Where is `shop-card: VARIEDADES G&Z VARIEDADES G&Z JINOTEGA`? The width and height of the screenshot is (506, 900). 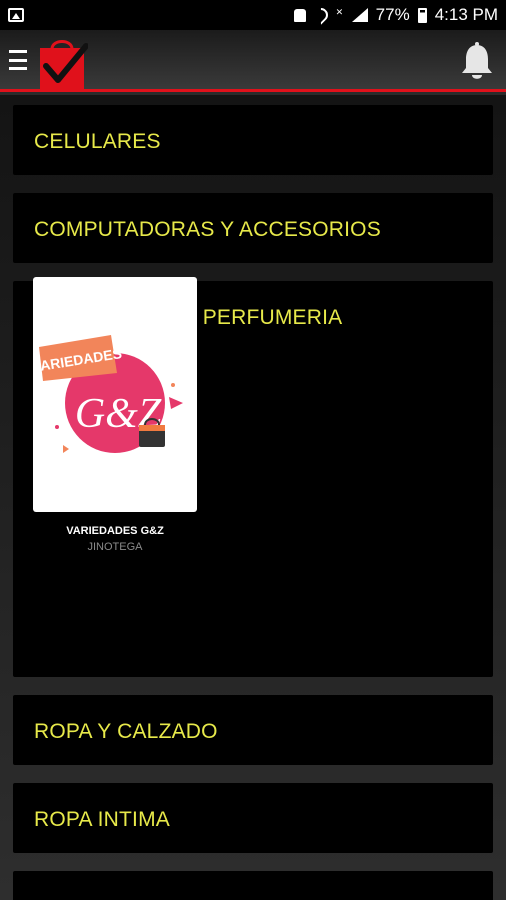 shop-card: VARIEDADES G&Z VARIEDADES G&Z JINOTEGA is located at coordinates (115, 415).